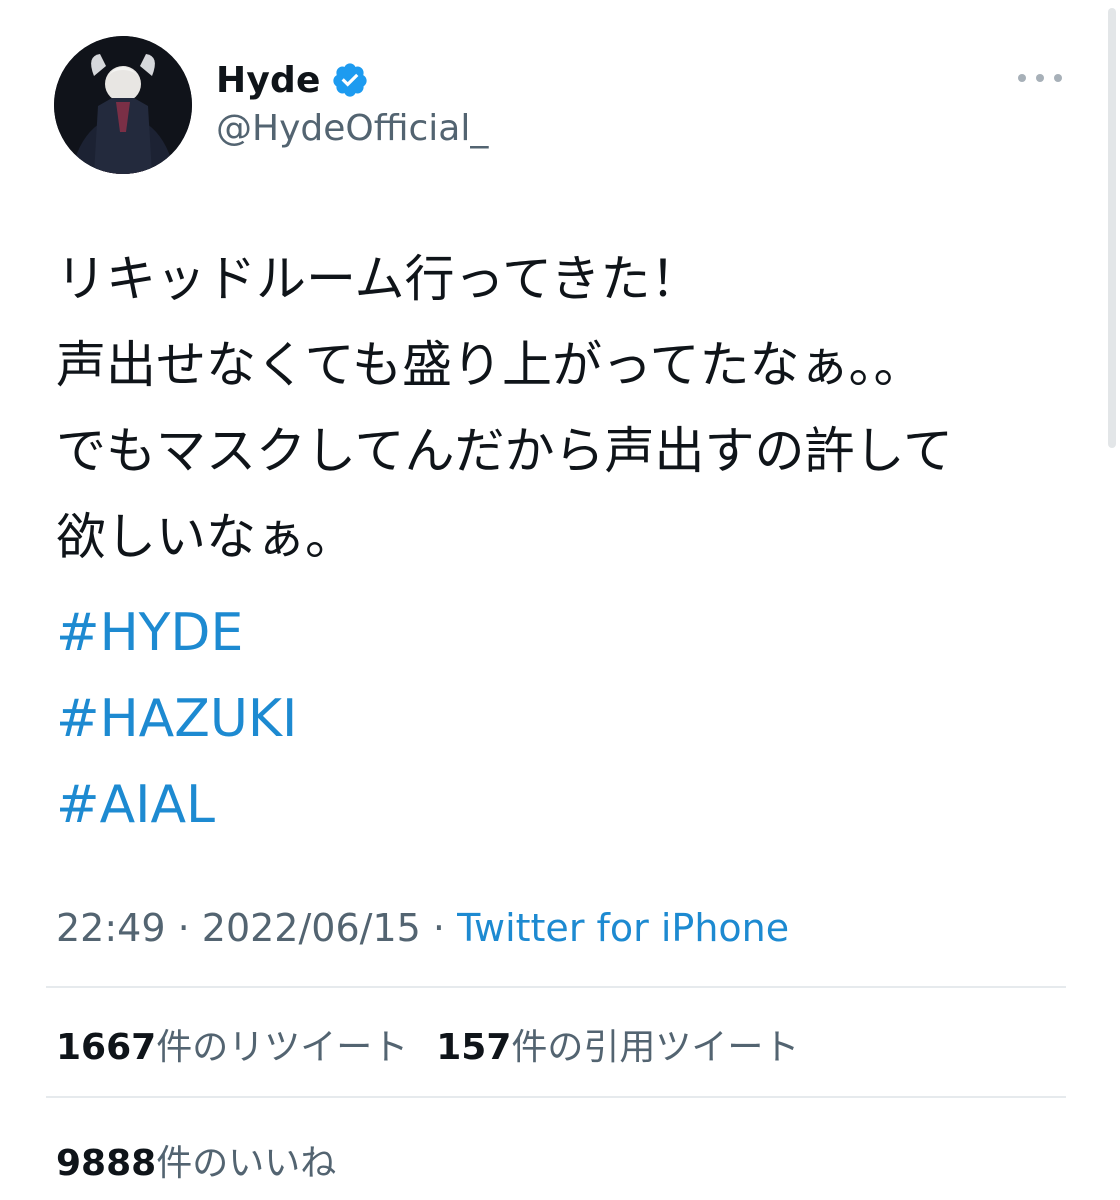 The width and height of the screenshot is (1120, 1200). Describe the element at coordinates (246, 1163) in the screenshot. I see `likes-label: 件のいいね` at that location.